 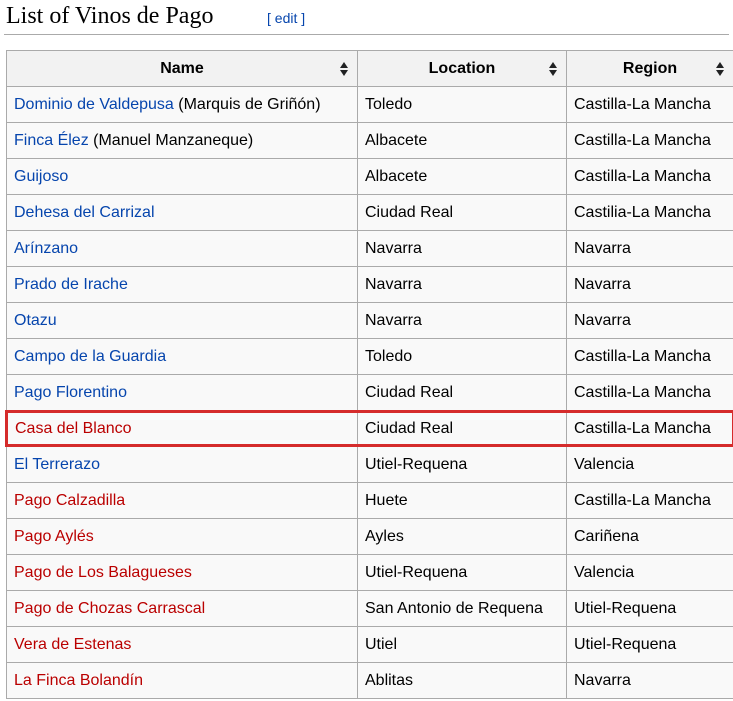 What do you see at coordinates (182, 212) in the screenshot?
I see `cell-name: Dehesa del Carrizal` at bounding box center [182, 212].